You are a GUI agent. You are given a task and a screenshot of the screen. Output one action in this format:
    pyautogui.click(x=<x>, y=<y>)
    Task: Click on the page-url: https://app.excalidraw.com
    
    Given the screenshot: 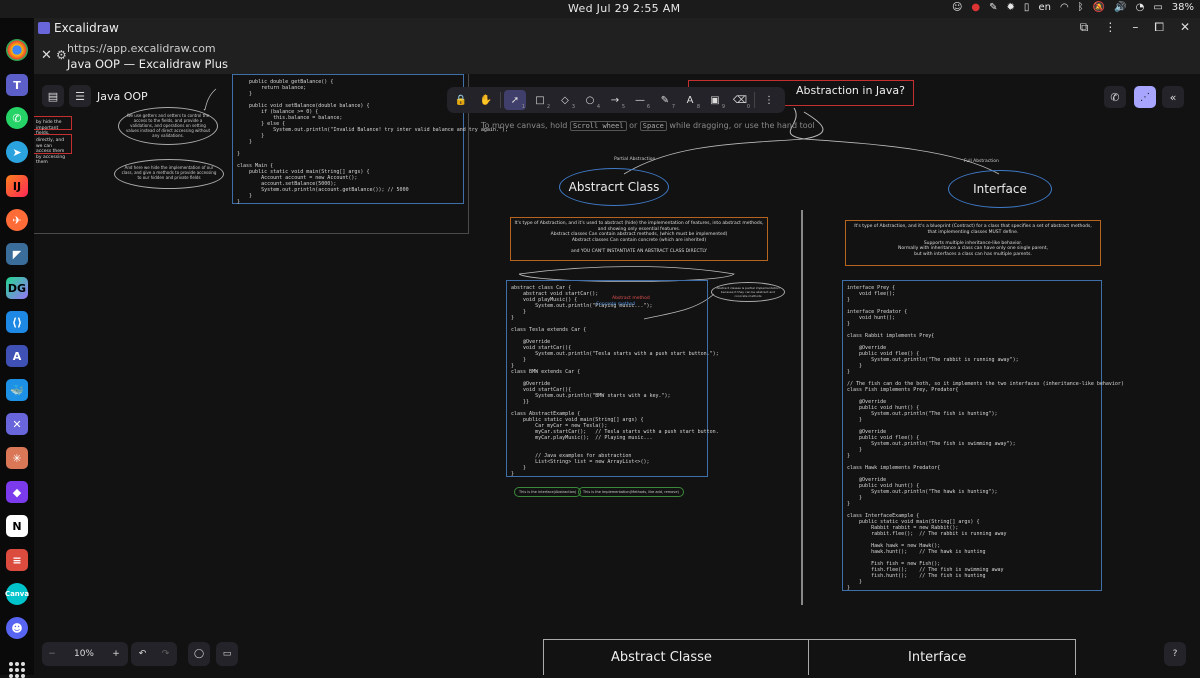 What is the action you would take?
    pyautogui.click(x=141, y=48)
    